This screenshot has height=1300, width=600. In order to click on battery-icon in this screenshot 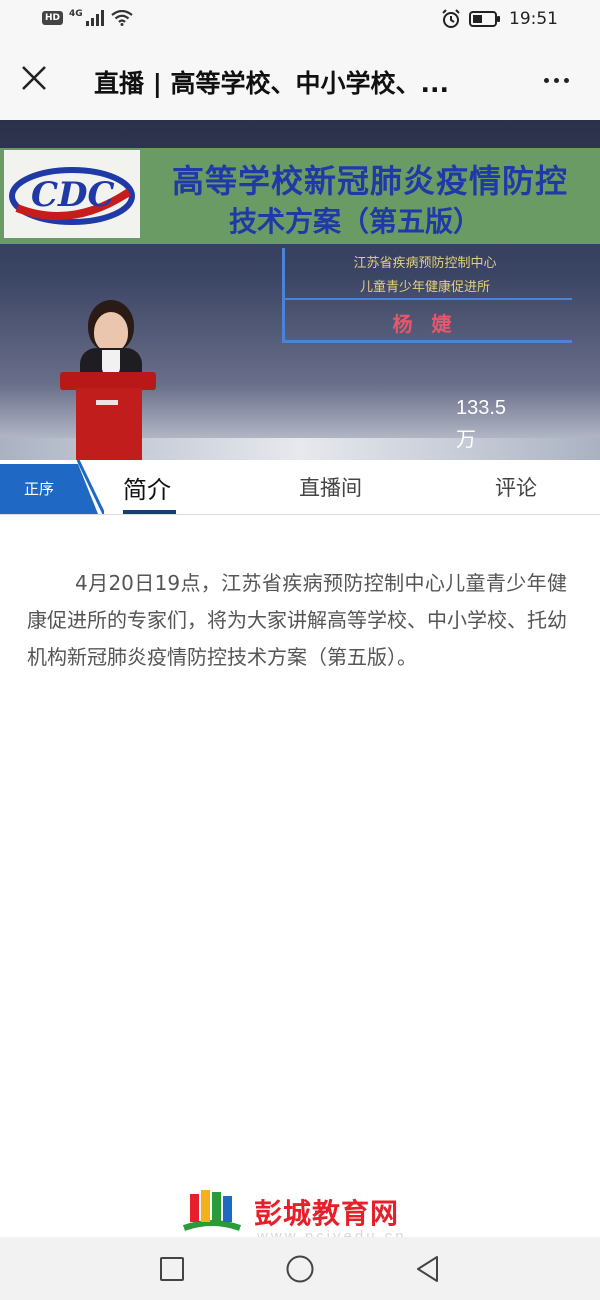, I will do `click(484, 19)`.